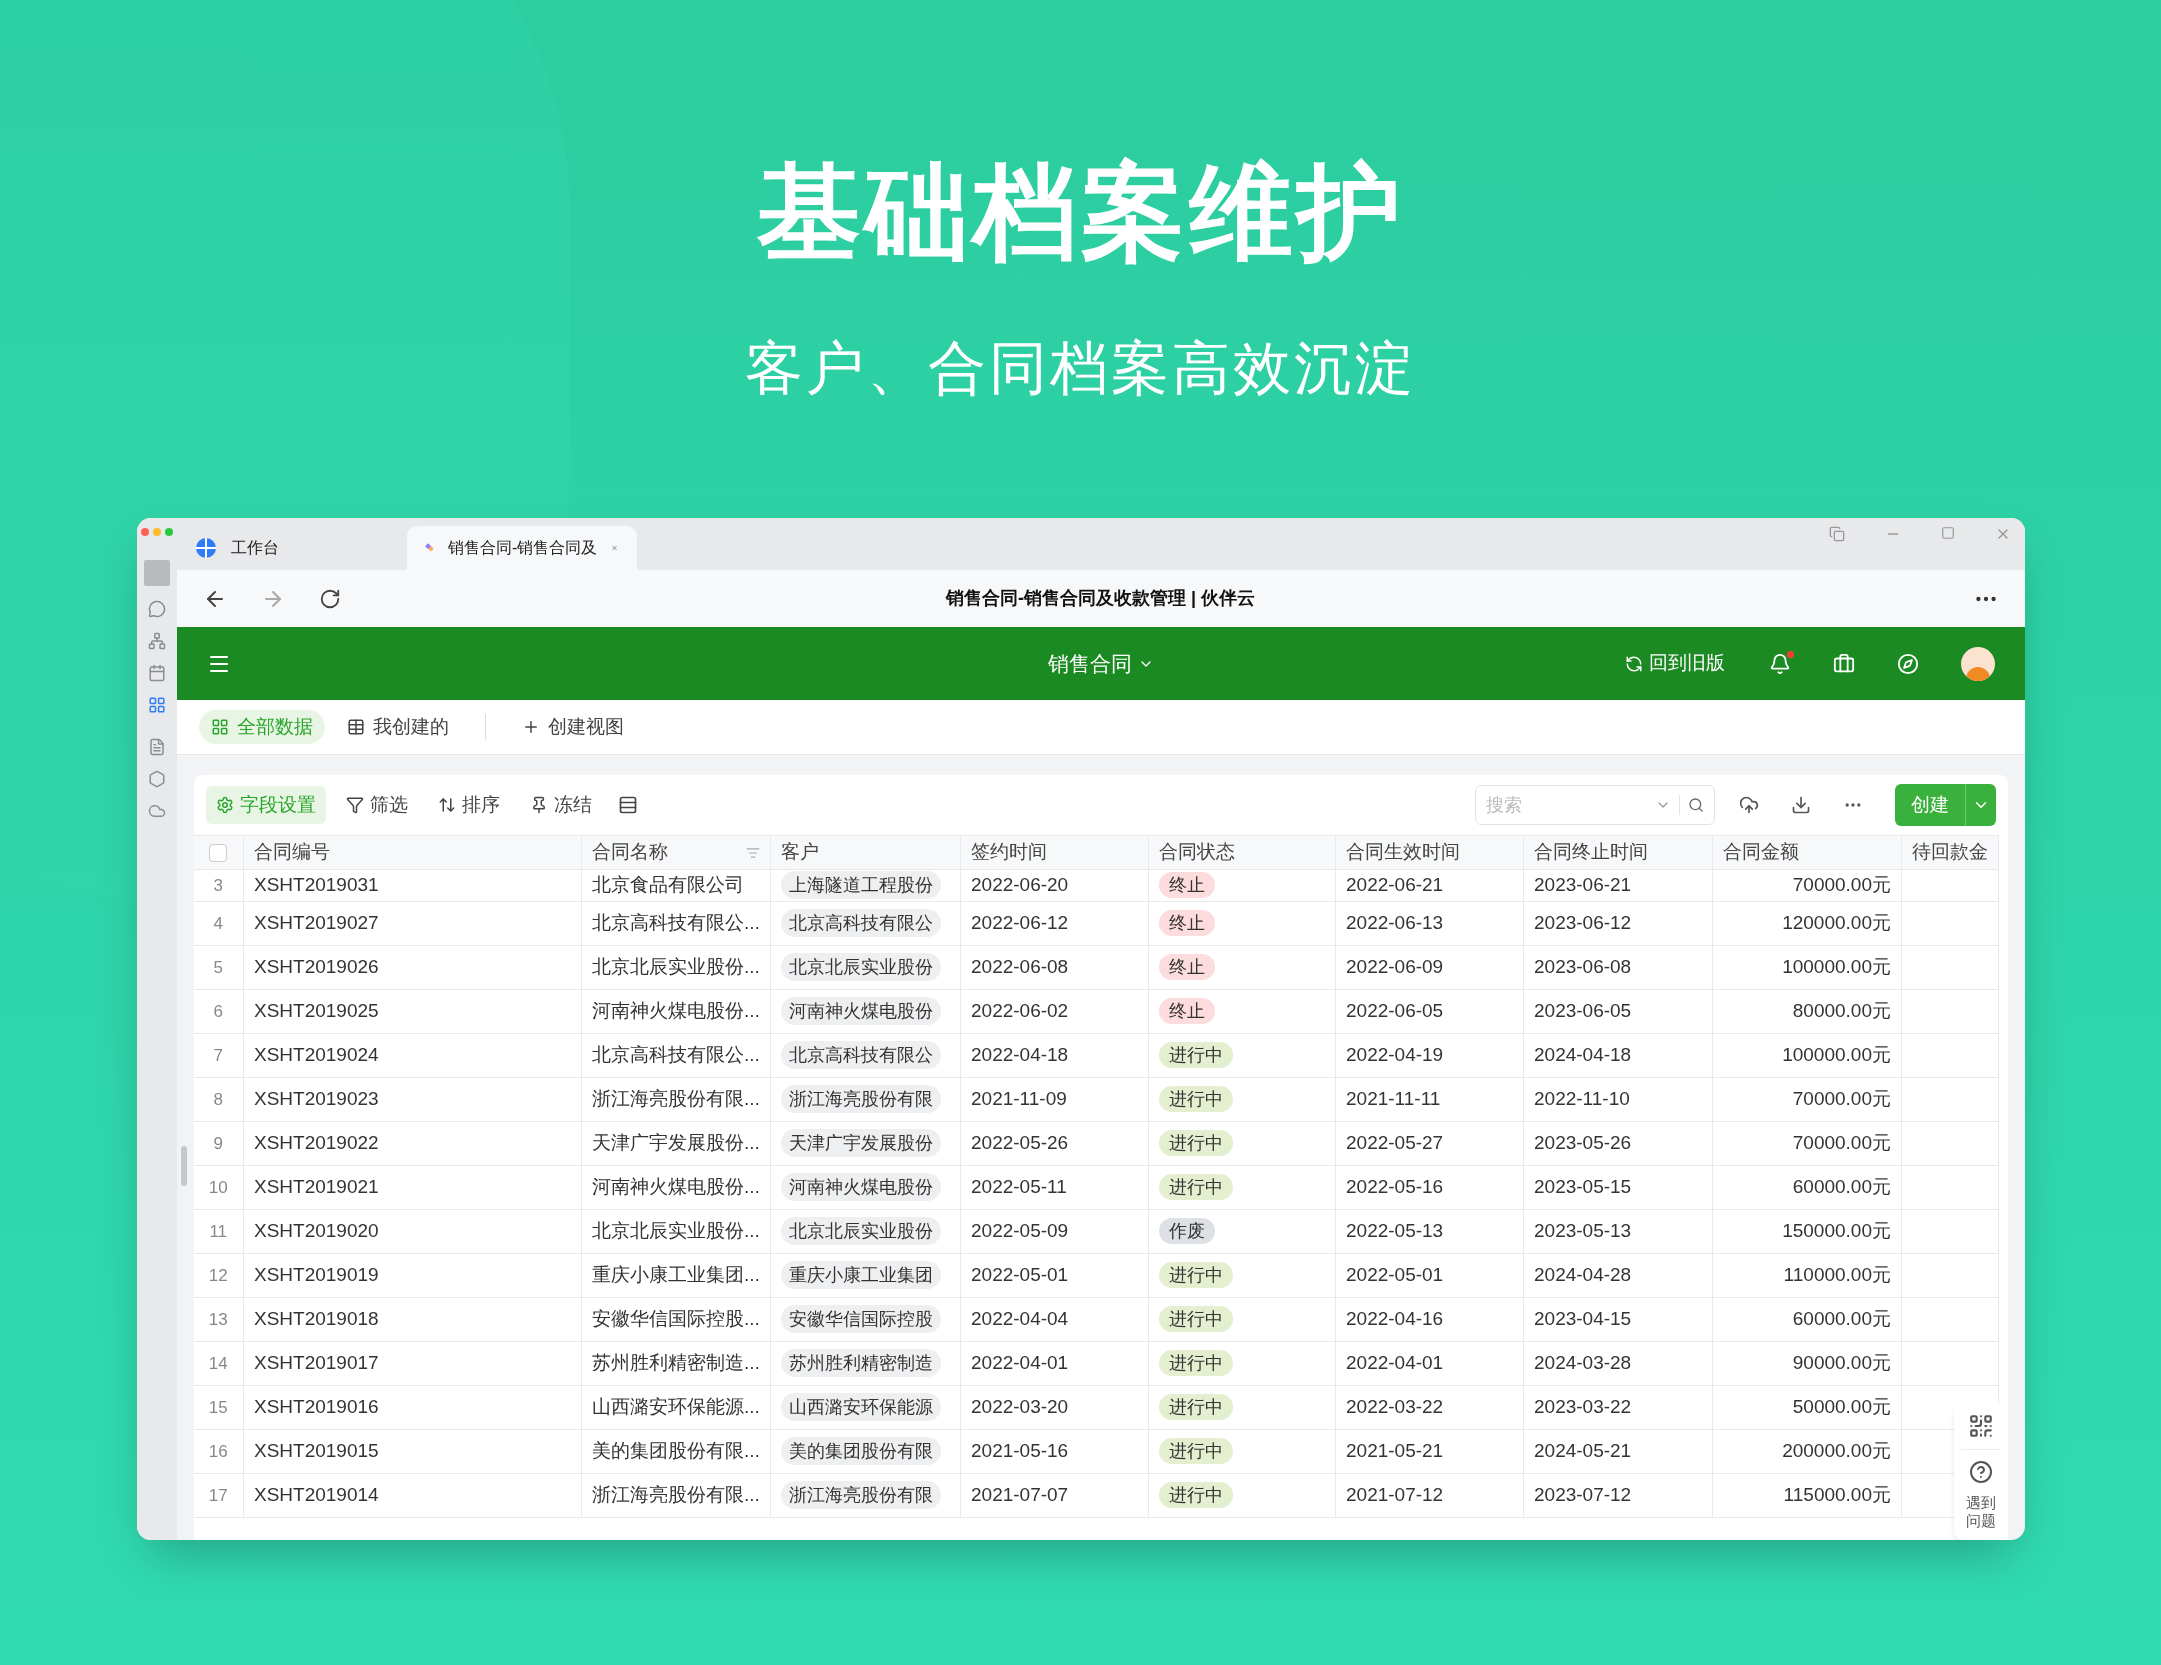 The height and width of the screenshot is (1665, 2161). I want to click on app-title-dropdown: 销售合同, so click(1100, 663).